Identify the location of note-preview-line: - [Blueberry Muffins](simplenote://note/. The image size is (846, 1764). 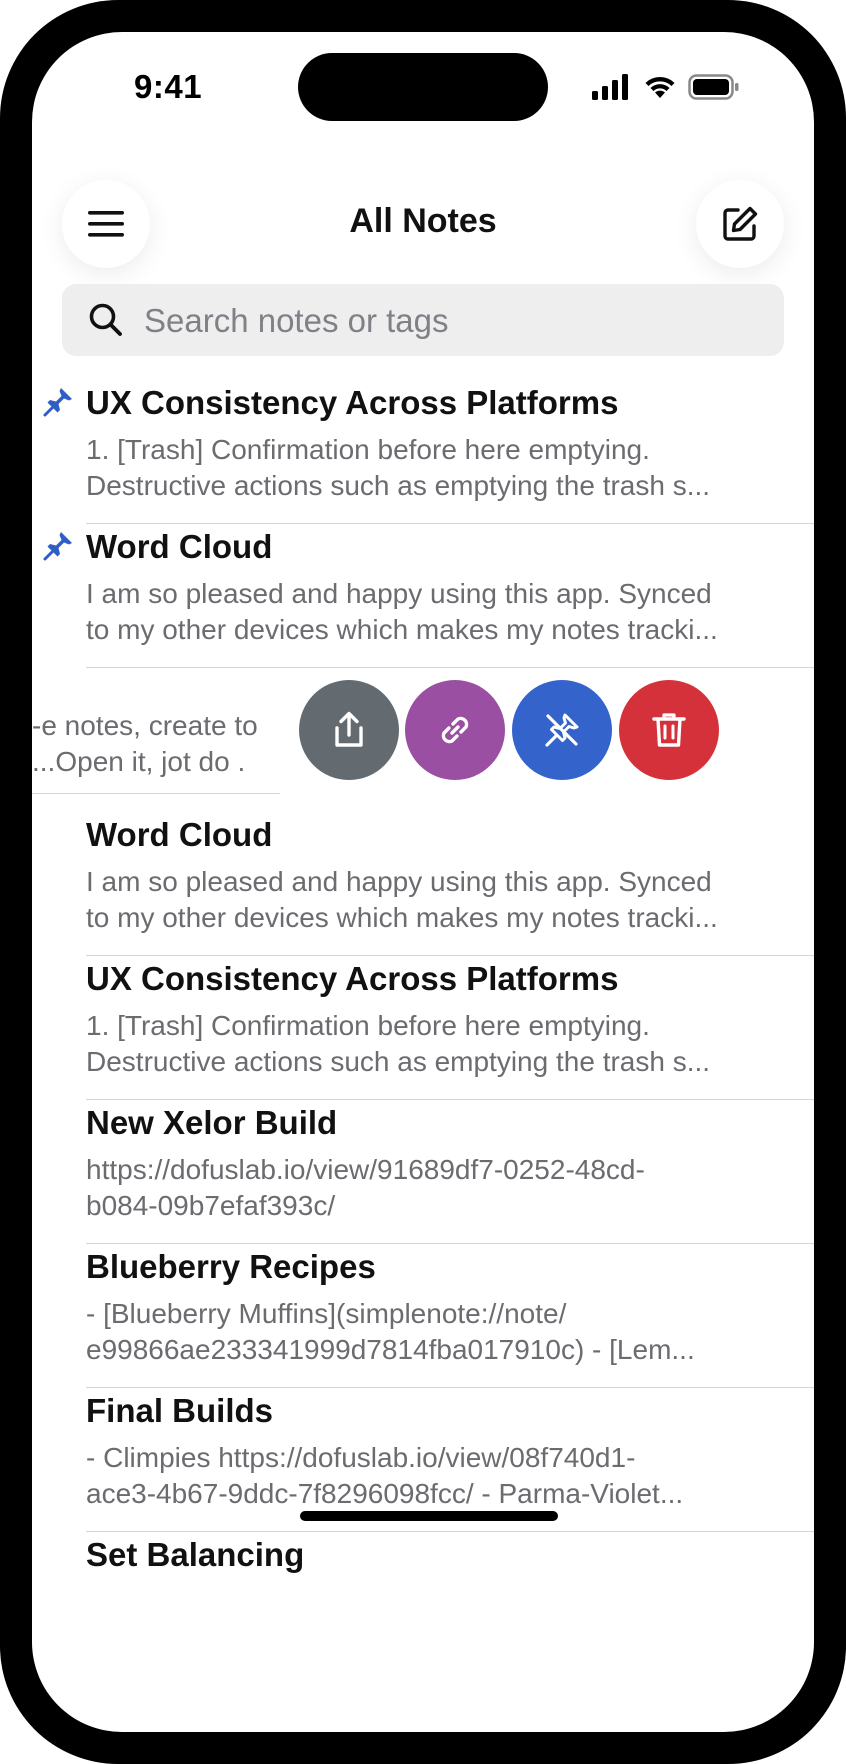
(326, 1313).